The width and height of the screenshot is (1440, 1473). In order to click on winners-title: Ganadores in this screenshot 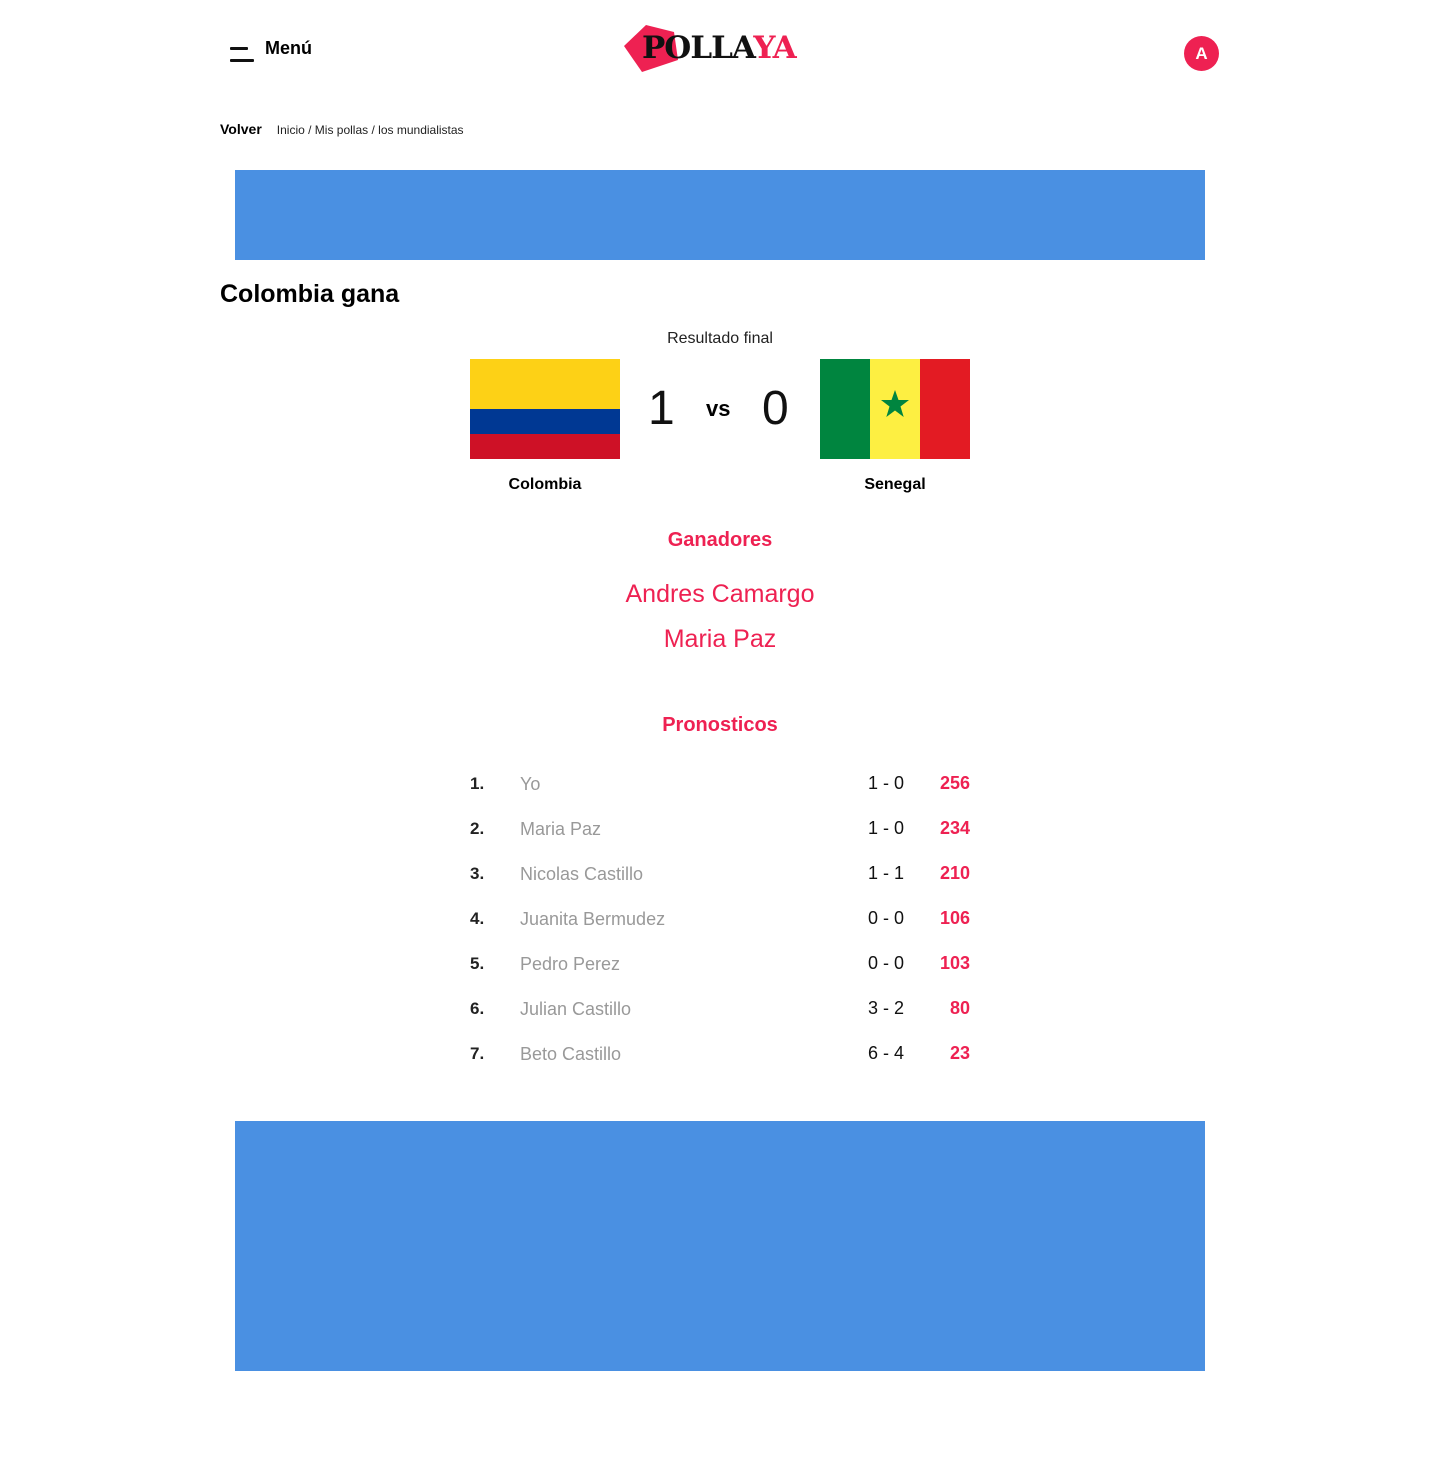, I will do `click(720, 540)`.